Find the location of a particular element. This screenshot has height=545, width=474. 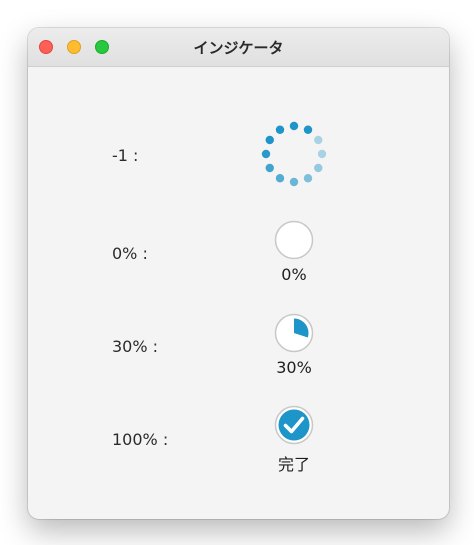

progress-ring is located at coordinates (294, 240).